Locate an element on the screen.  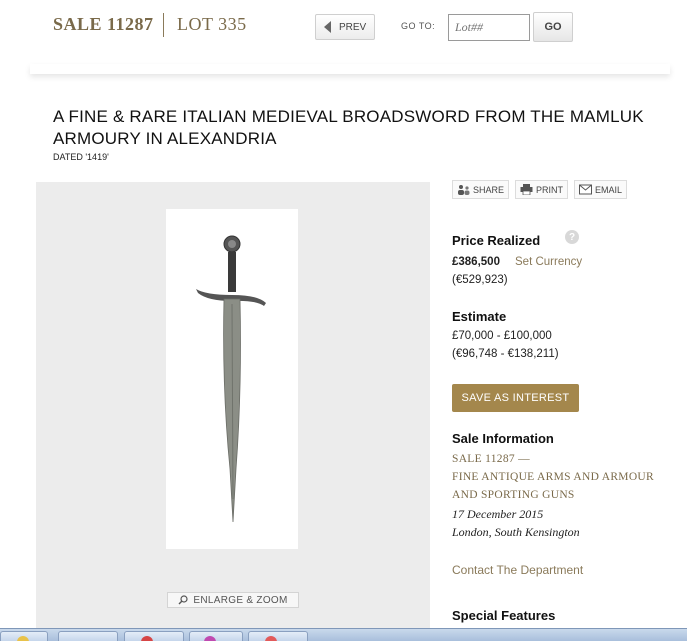
sale-number-line: SALE 11287 — is located at coordinates (491, 459).